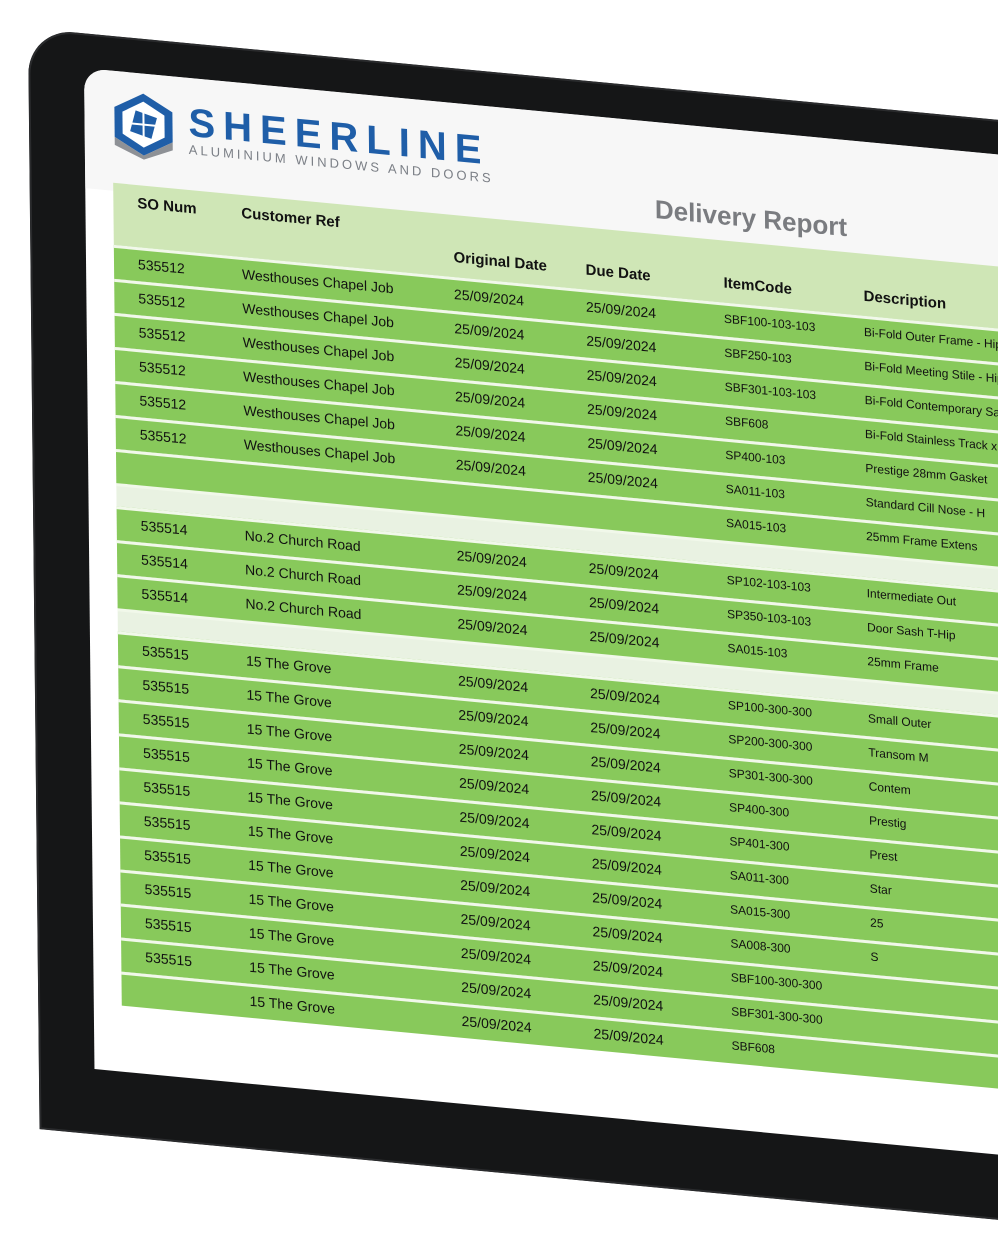  Describe the element at coordinates (166, 206) in the screenshot. I see `column-header-so-num: SO Num` at that location.